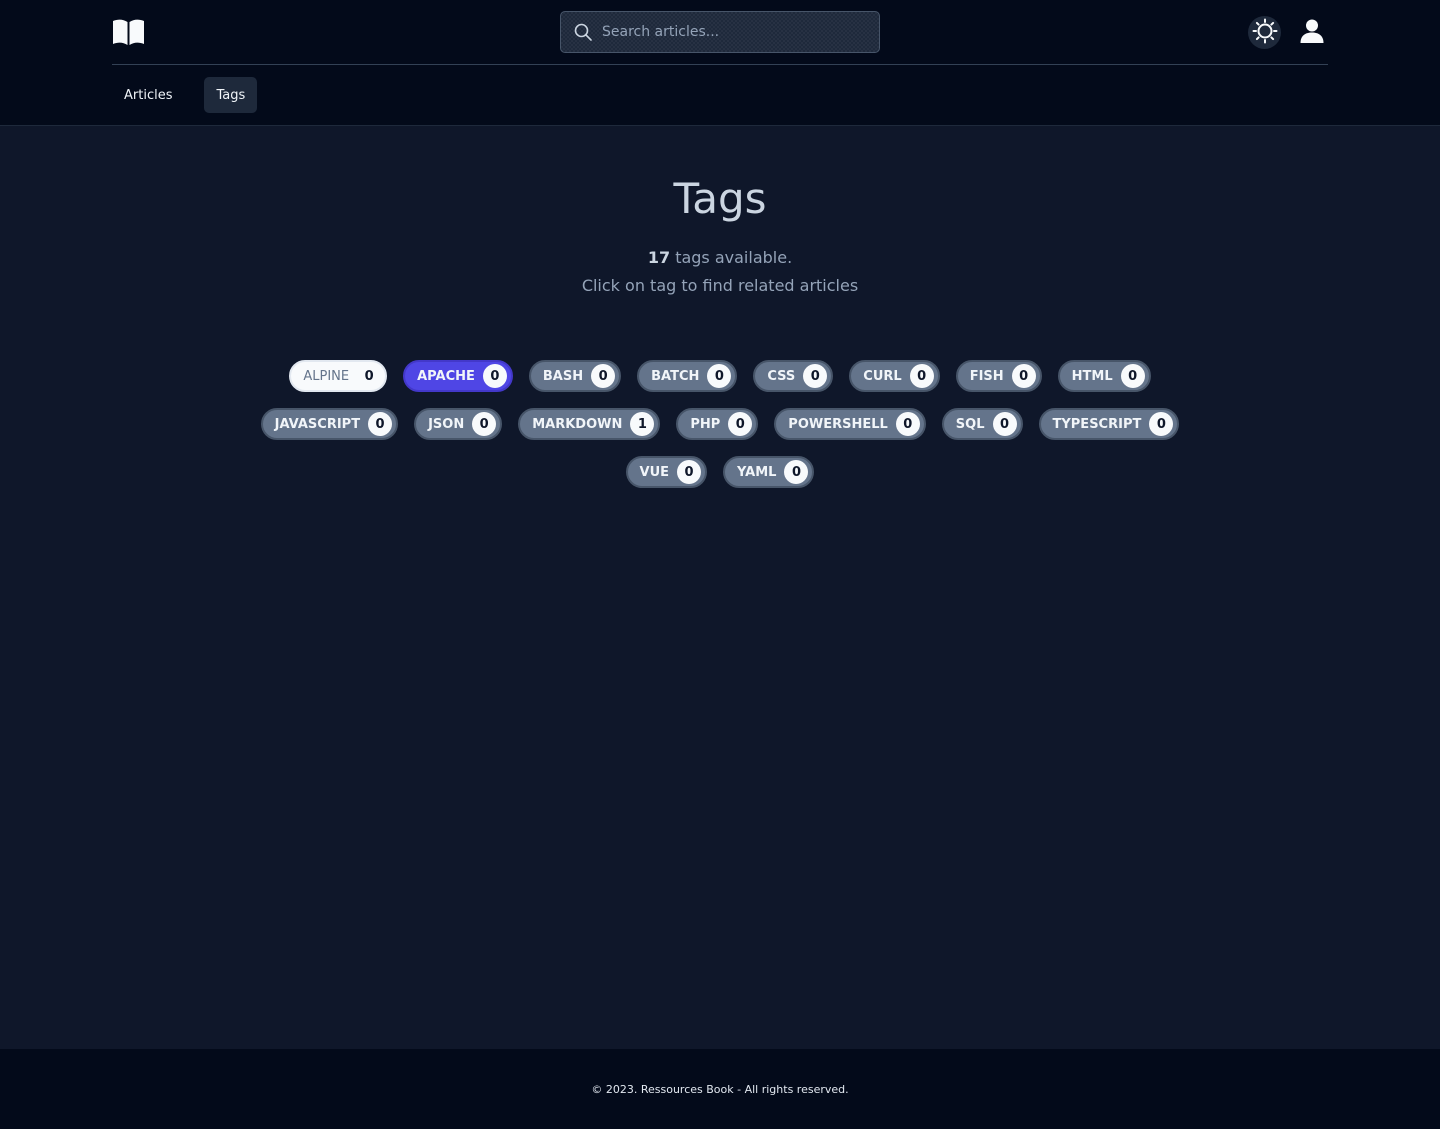 Image resolution: width=1440 pixels, height=1129 pixels. Describe the element at coordinates (882, 376) in the screenshot. I see `tag-name: CURL` at that location.